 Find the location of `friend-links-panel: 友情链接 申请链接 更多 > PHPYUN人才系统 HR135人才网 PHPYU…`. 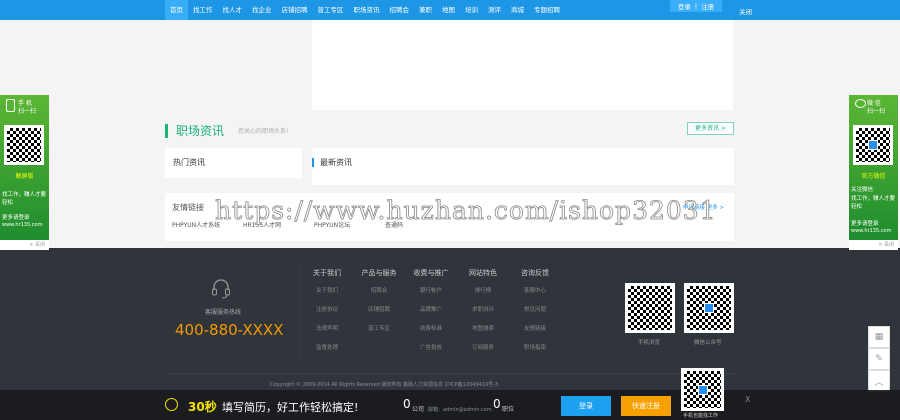

friend-links-panel: 友情链接 申请链接 更多 > PHPYUN人才系统 HR135人才网 PHPYU… is located at coordinates (449, 217).